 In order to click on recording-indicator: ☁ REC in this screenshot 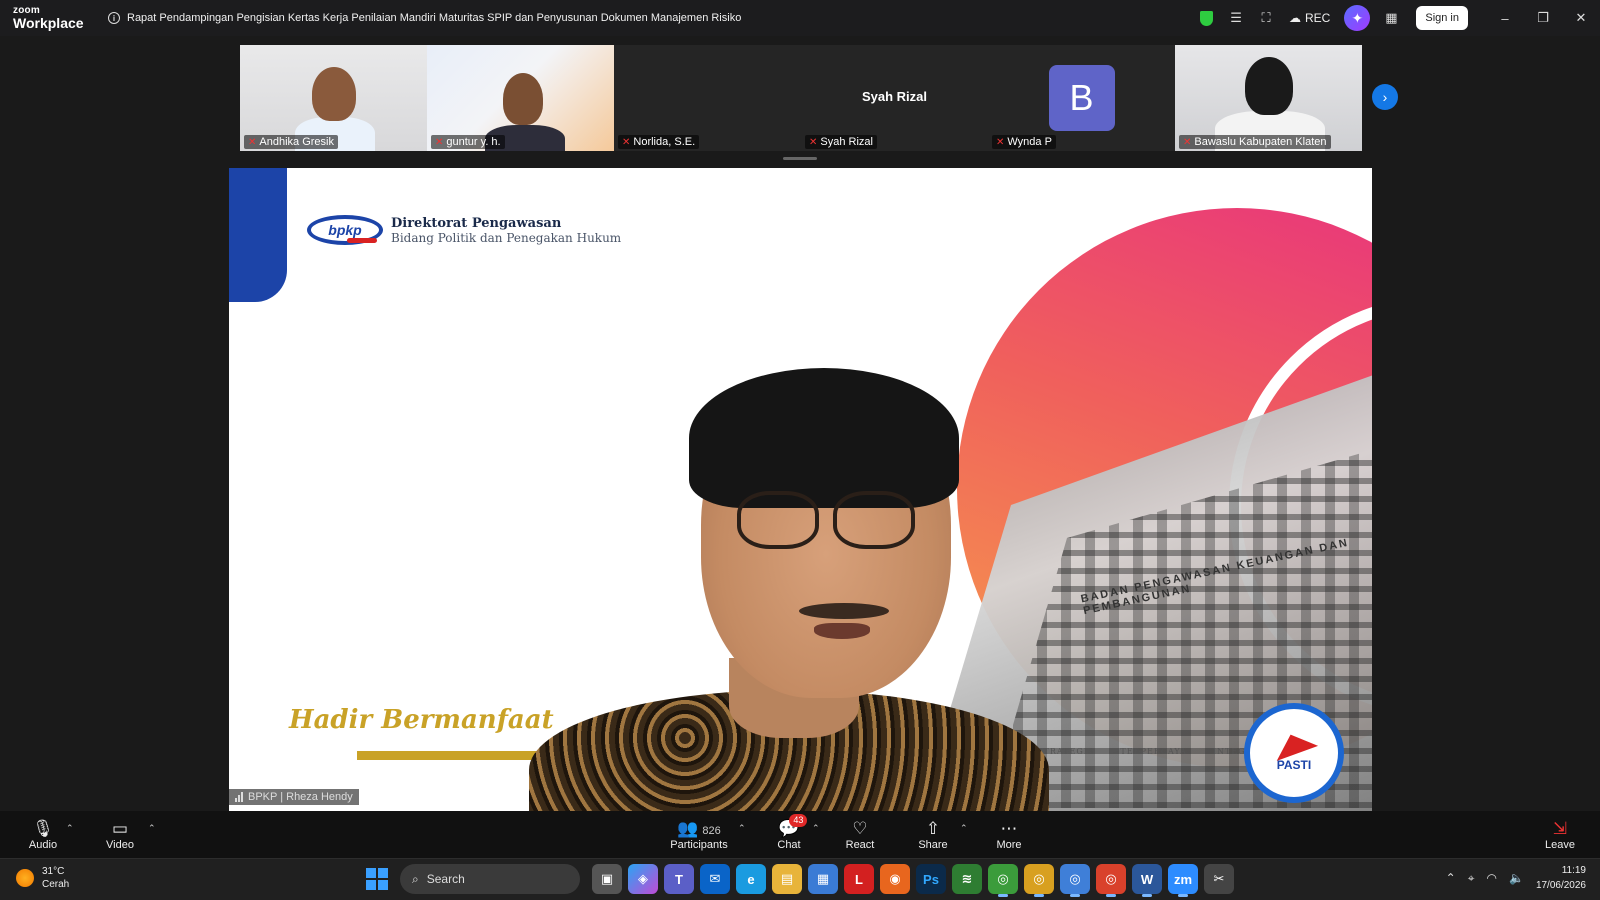, I will do `click(1309, 18)`.